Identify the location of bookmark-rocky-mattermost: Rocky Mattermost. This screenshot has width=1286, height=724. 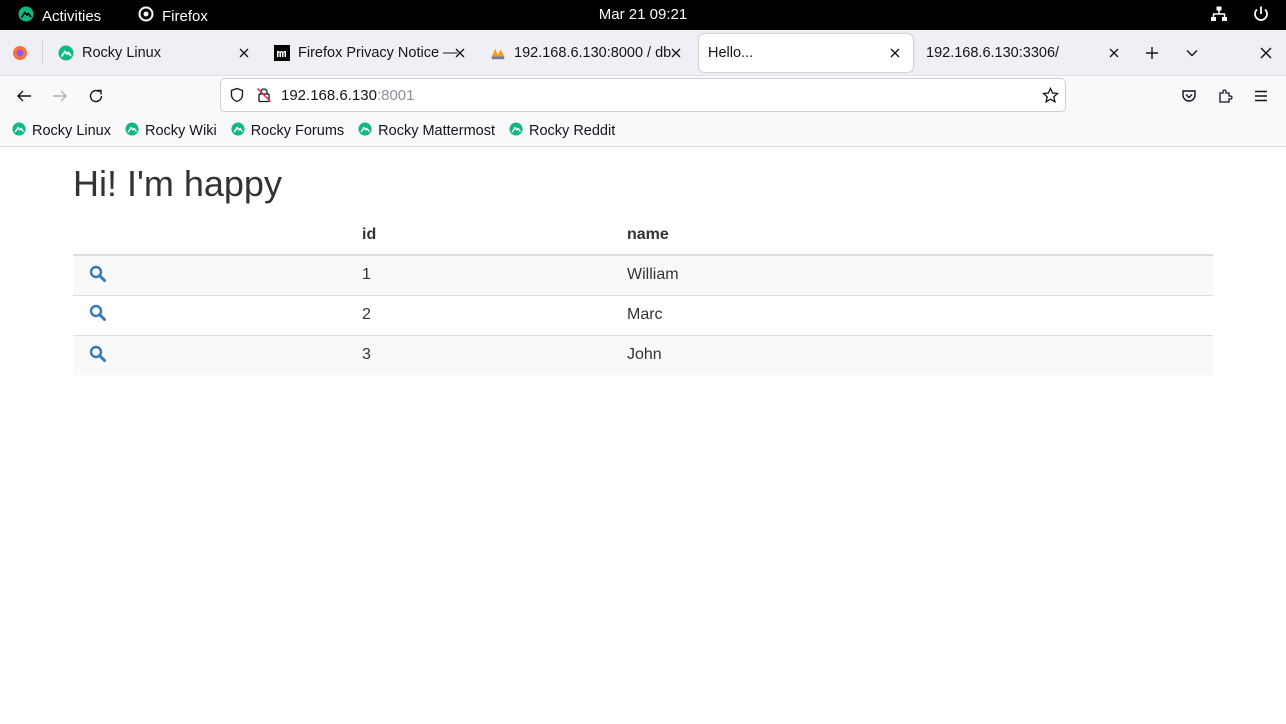
(426, 131).